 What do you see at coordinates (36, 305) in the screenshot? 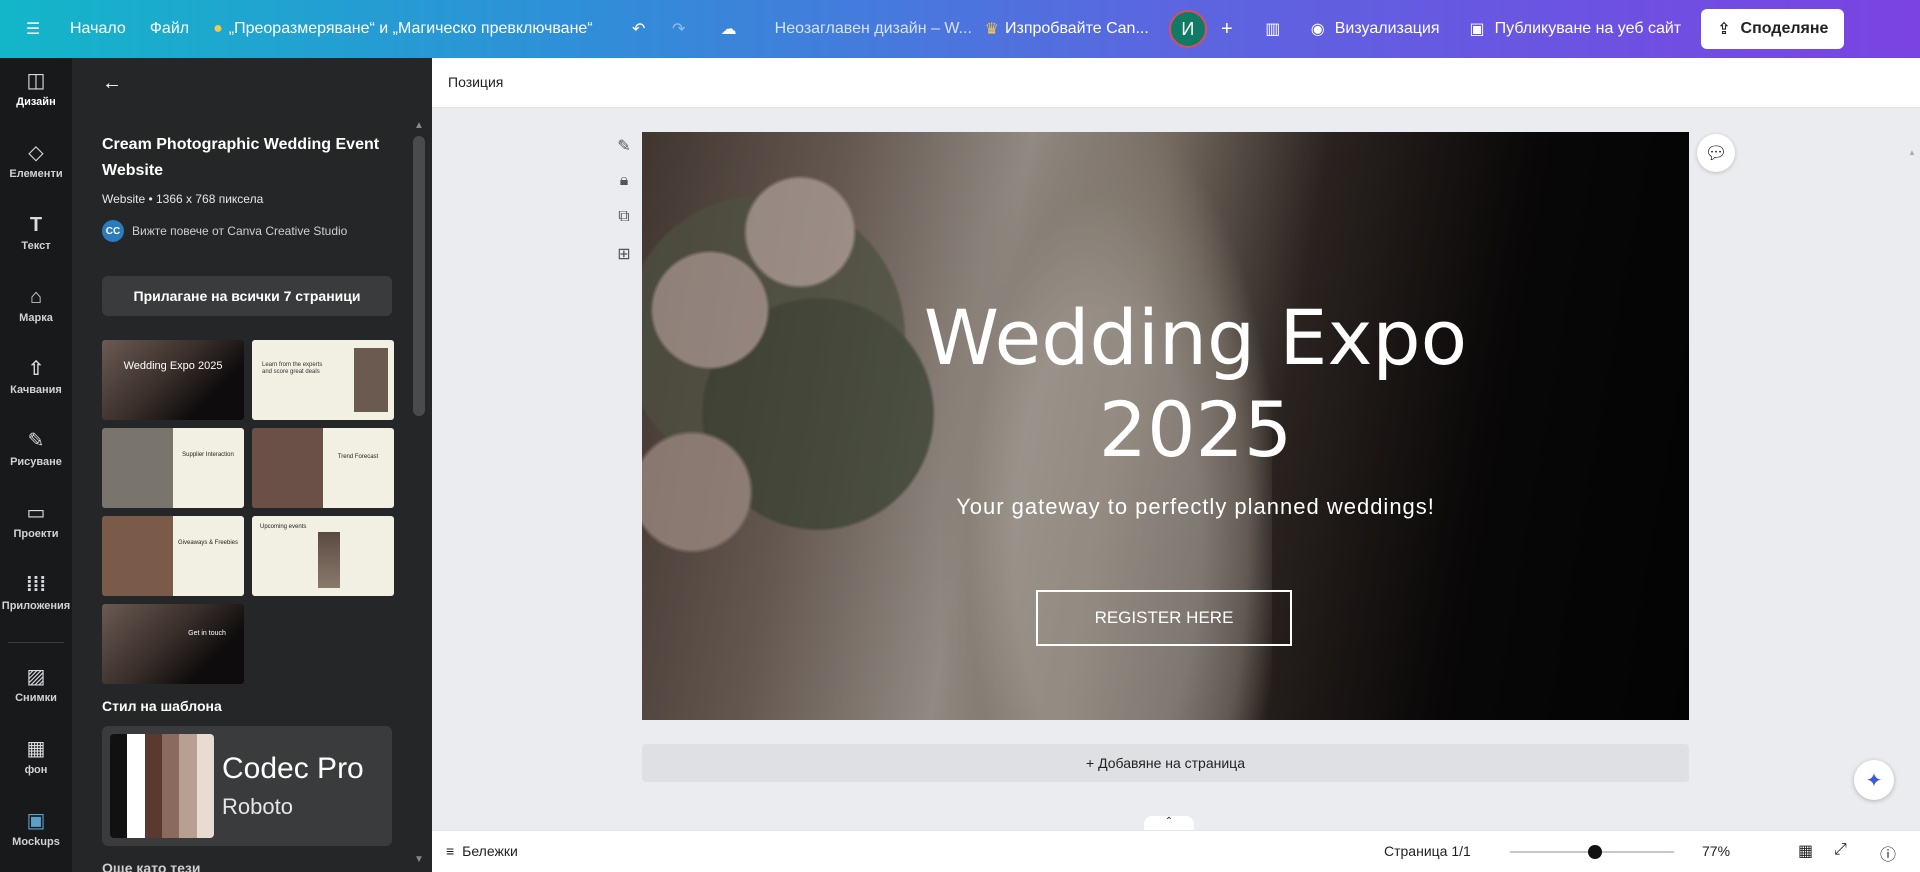
I see `rail-item-brand: ⌂ Марка` at bounding box center [36, 305].